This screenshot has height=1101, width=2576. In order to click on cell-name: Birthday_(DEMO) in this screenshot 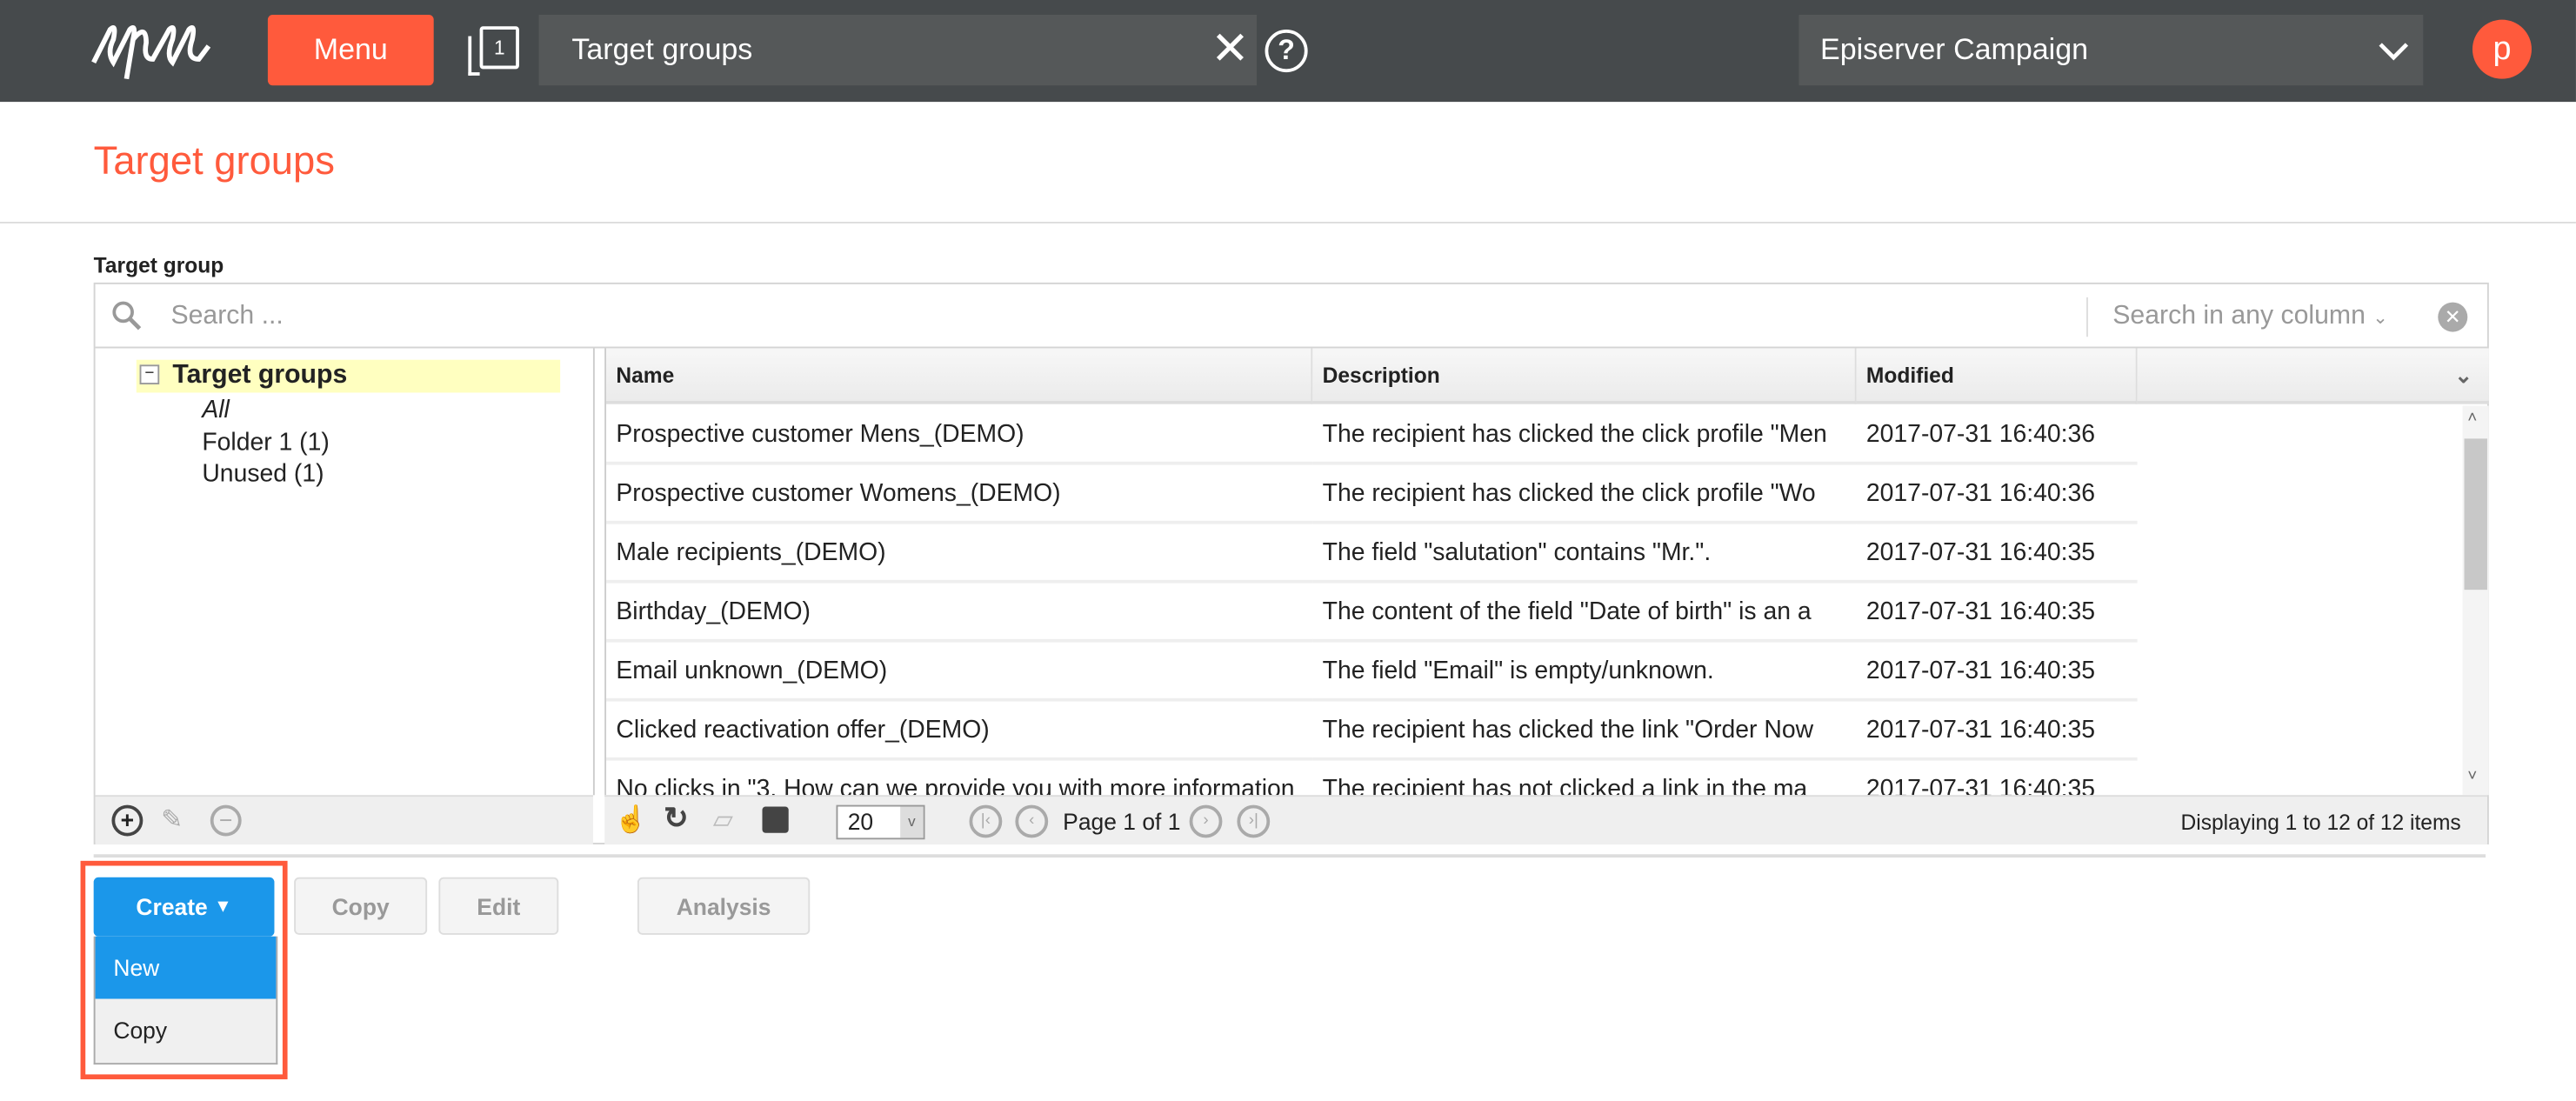, I will do `click(960, 614)`.